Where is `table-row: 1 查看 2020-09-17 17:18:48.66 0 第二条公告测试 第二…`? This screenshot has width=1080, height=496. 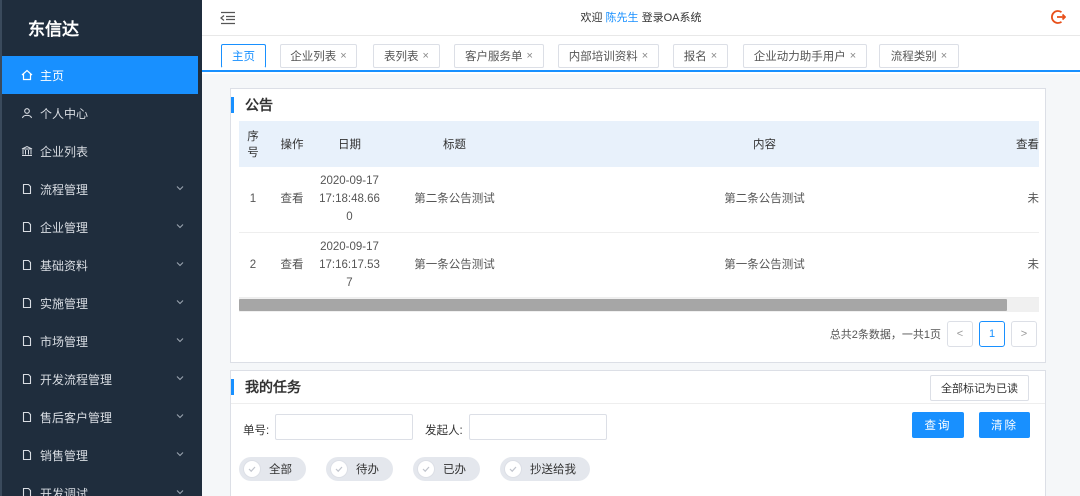
table-row: 1 查看 2020-09-17 17:18:48.66 0 第二条公告测试 第二… is located at coordinates (639, 200).